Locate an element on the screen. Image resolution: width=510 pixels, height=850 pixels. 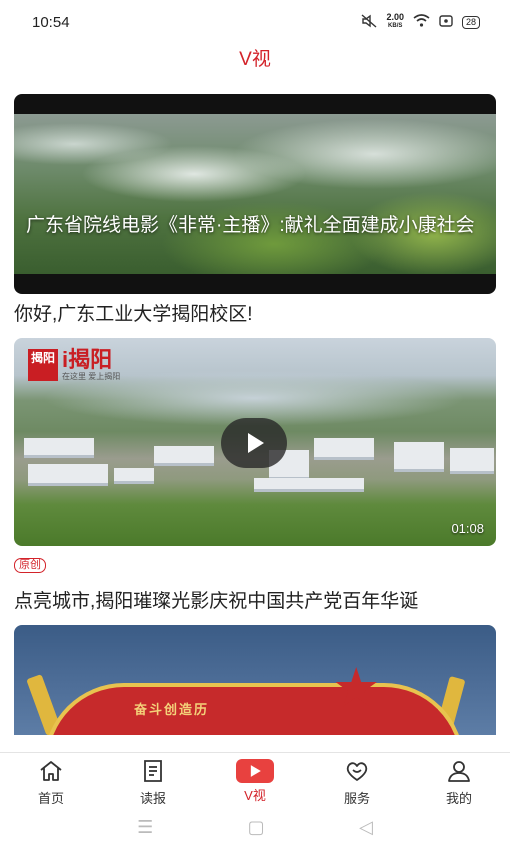
status-bar: 10:54 2.00 KB/S 28 is located at coordinates (255, 22).